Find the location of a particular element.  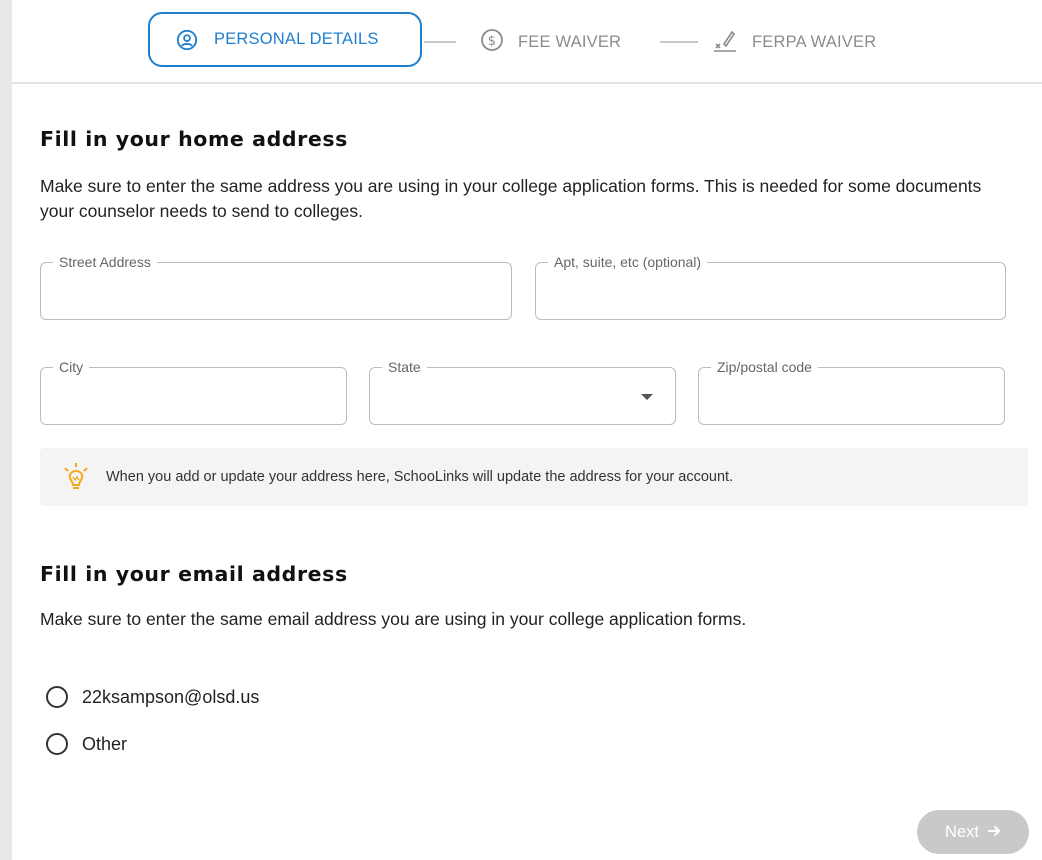

city-field: City is located at coordinates (193, 392).